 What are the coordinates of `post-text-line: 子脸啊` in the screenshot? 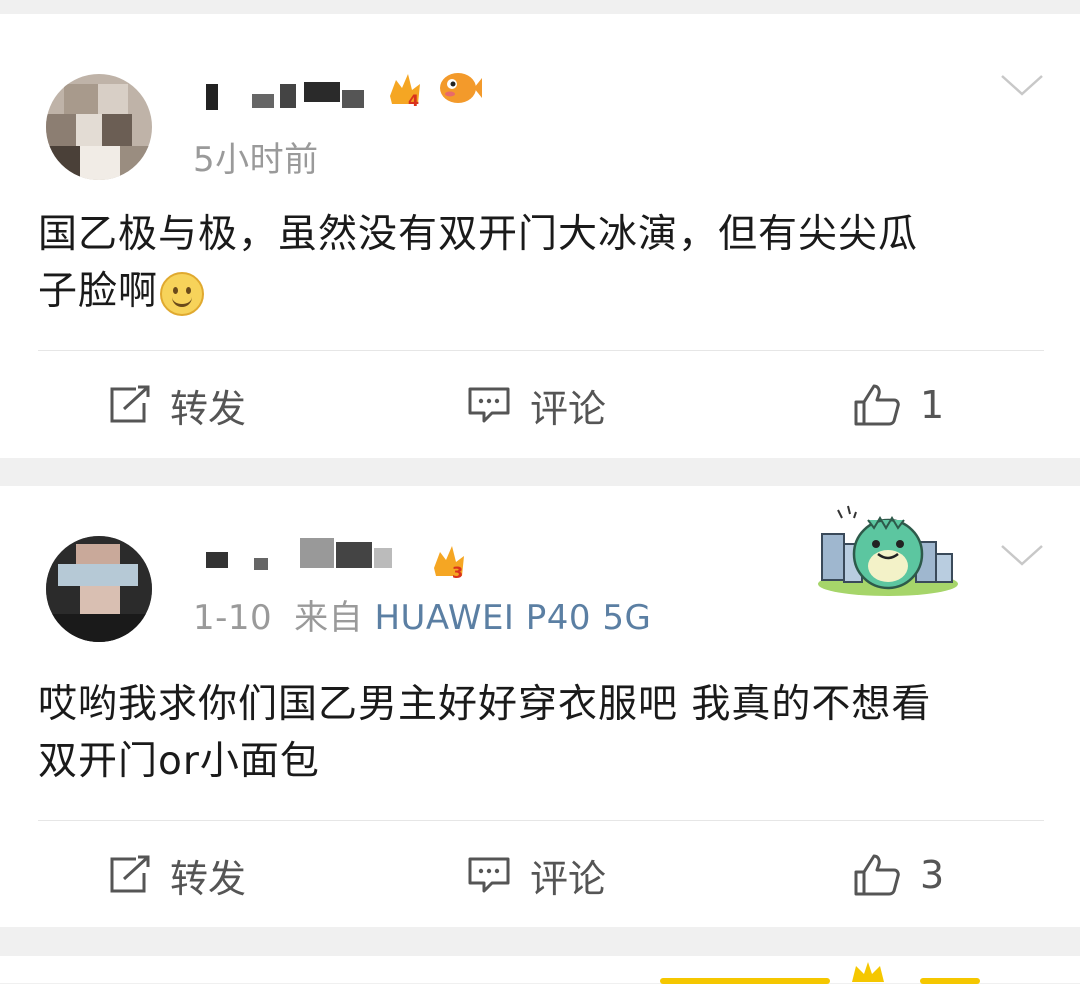 It's located at (98, 291).